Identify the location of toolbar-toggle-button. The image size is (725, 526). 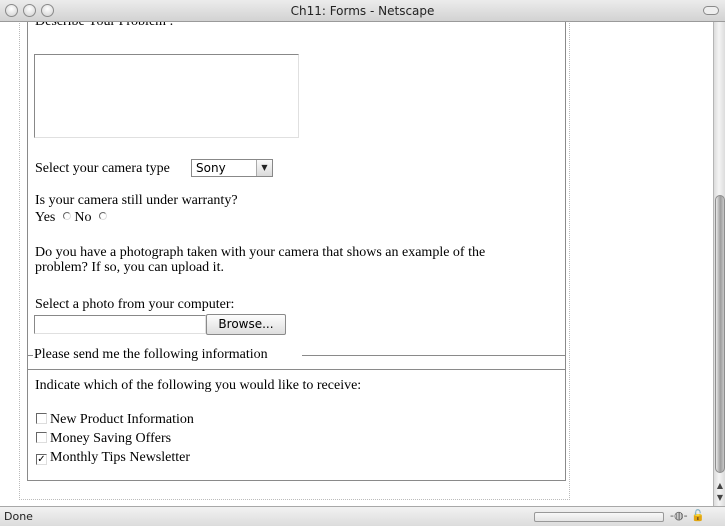
(711, 10).